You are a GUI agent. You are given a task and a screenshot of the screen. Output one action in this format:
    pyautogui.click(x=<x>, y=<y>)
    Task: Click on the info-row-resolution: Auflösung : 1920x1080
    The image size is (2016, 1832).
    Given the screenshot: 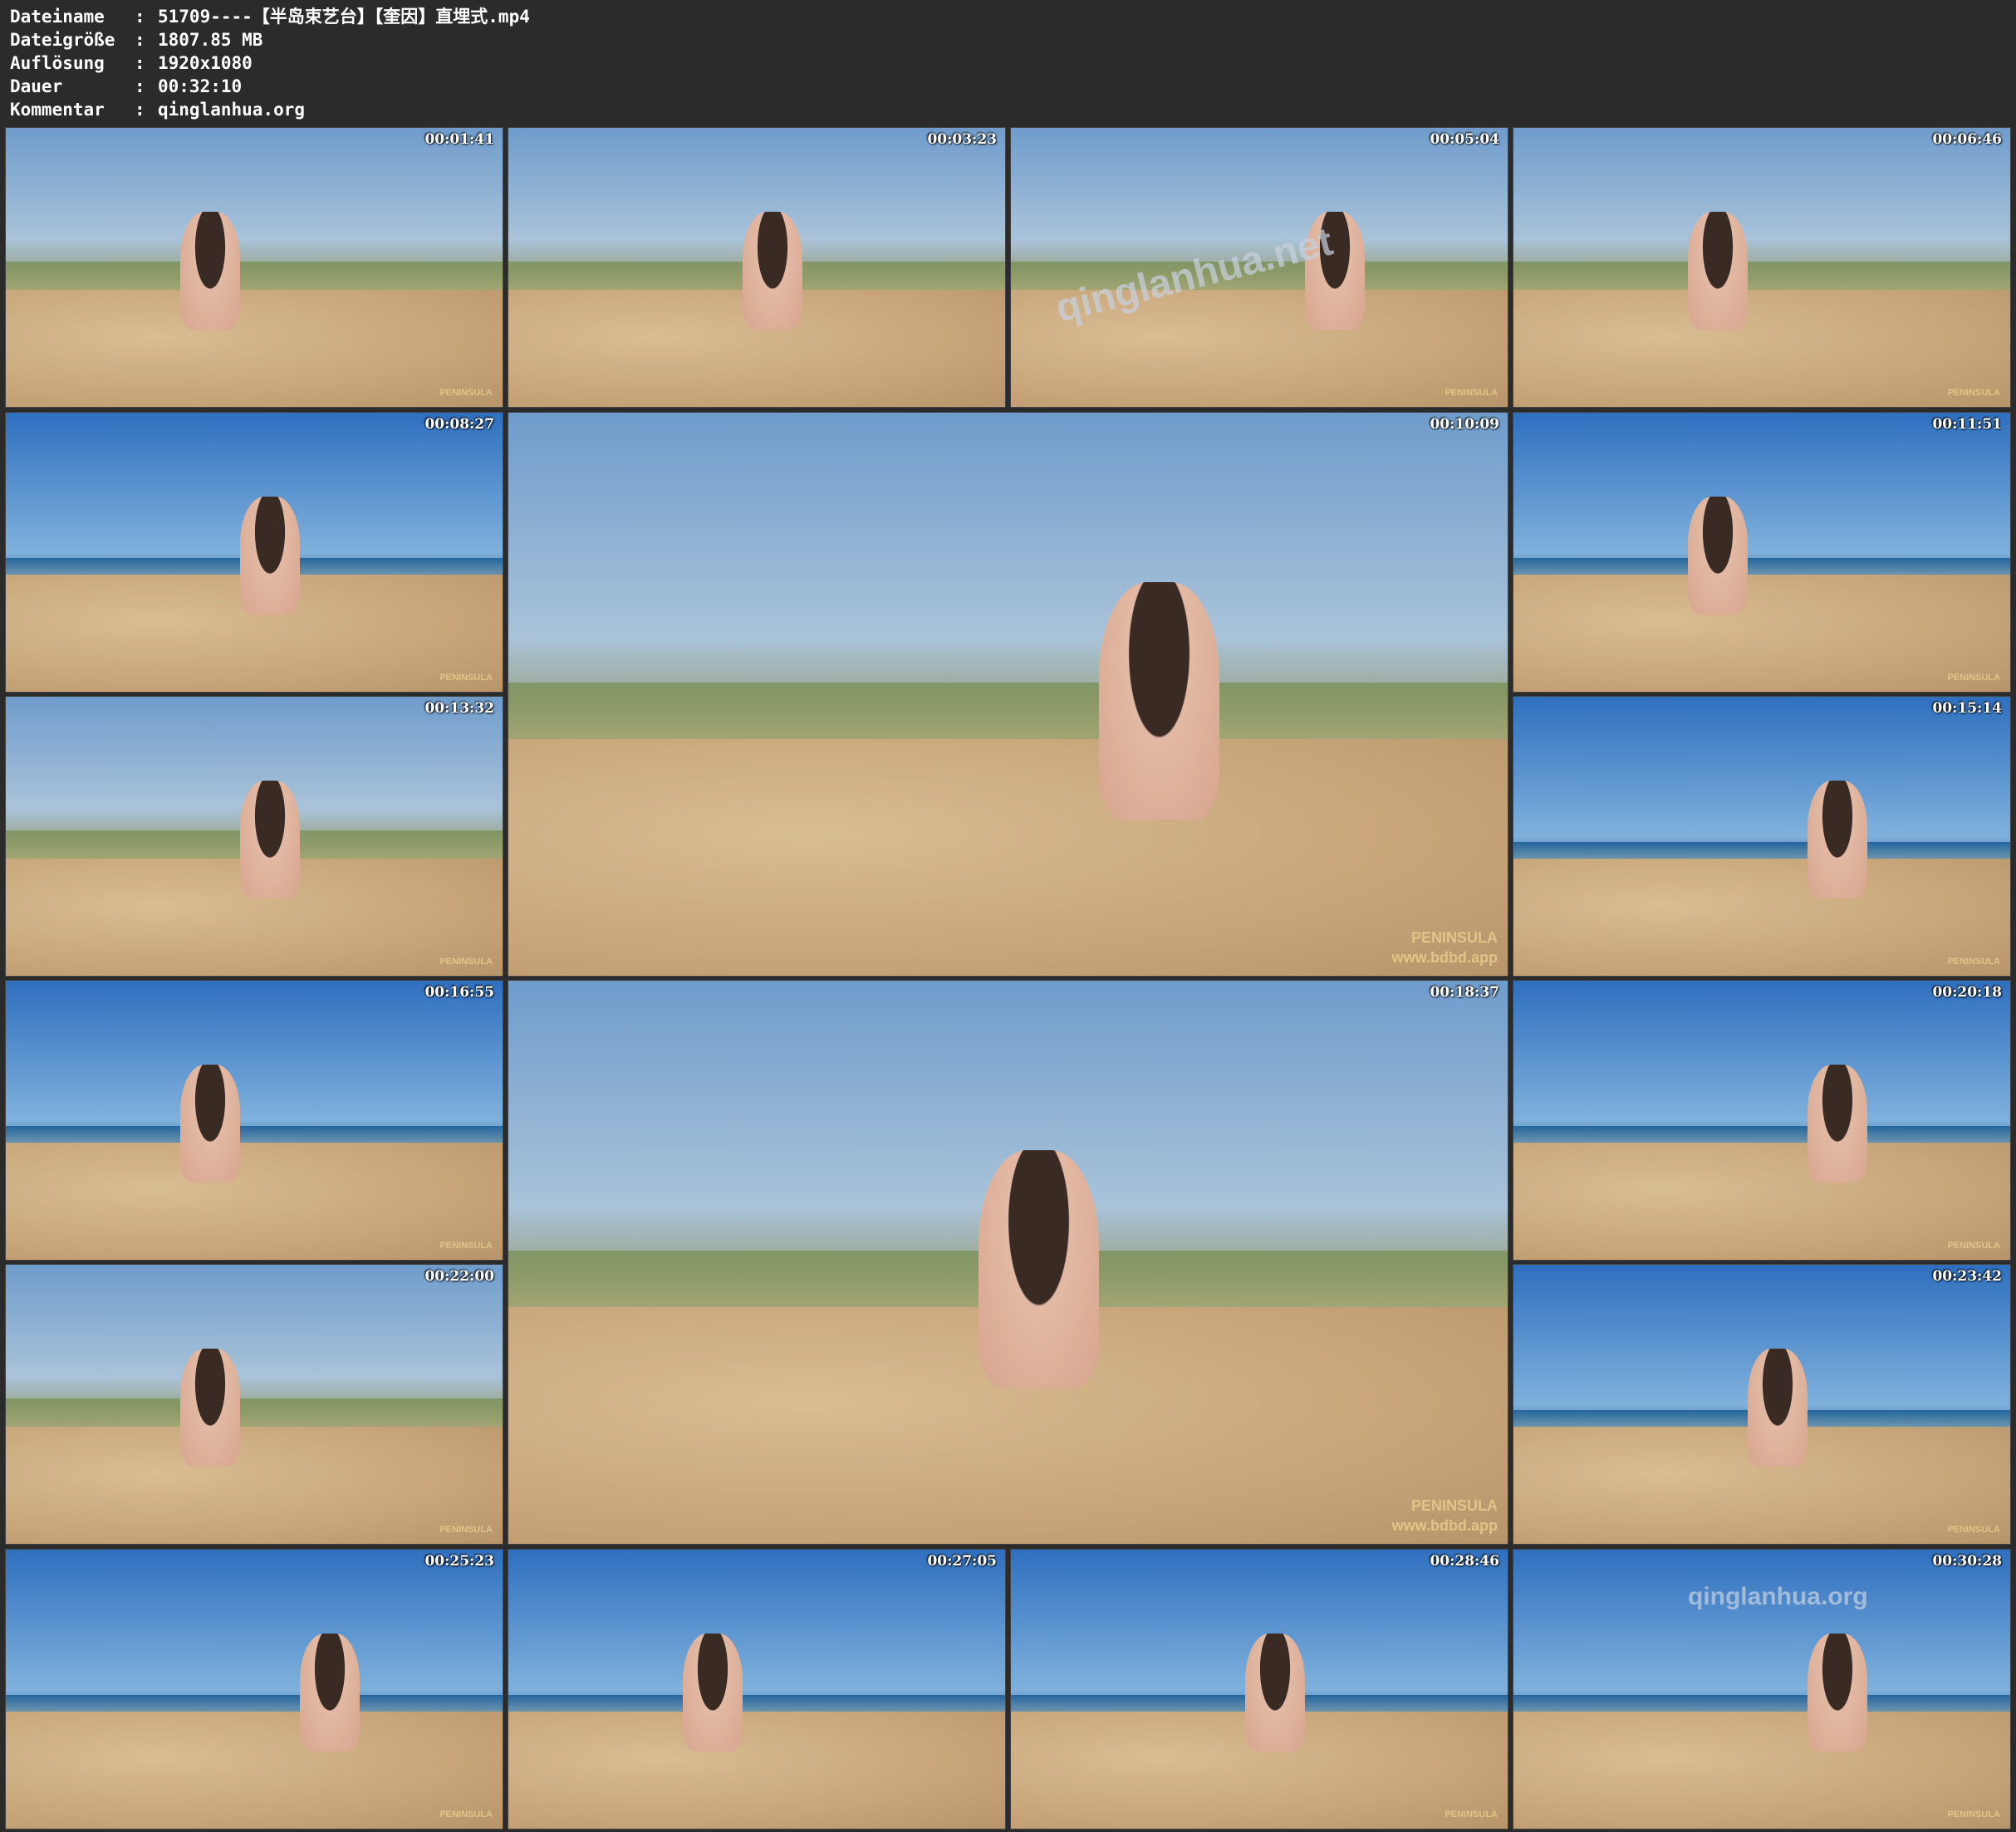 What is the action you would take?
    pyautogui.click(x=270, y=63)
    